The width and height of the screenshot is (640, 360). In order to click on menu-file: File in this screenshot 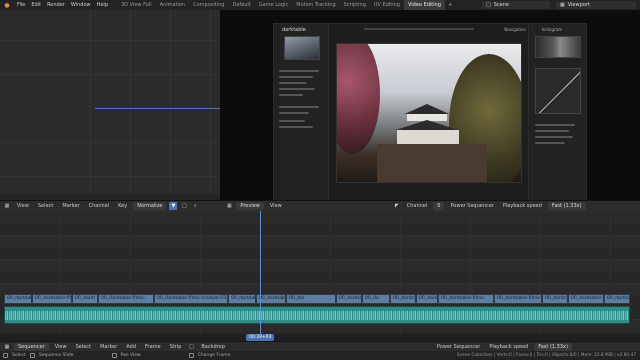, I will do `click(21, 5)`.